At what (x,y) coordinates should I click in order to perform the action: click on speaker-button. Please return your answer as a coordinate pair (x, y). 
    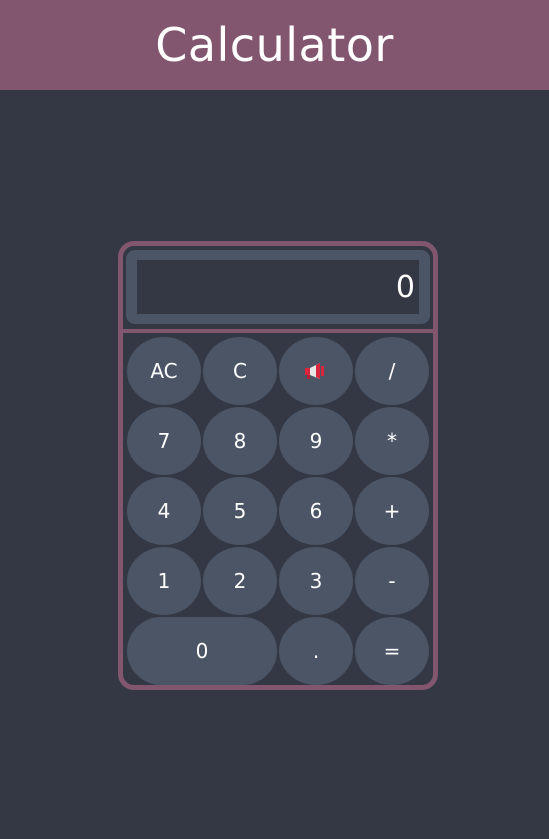
    Looking at the image, I should click on (316, 371).